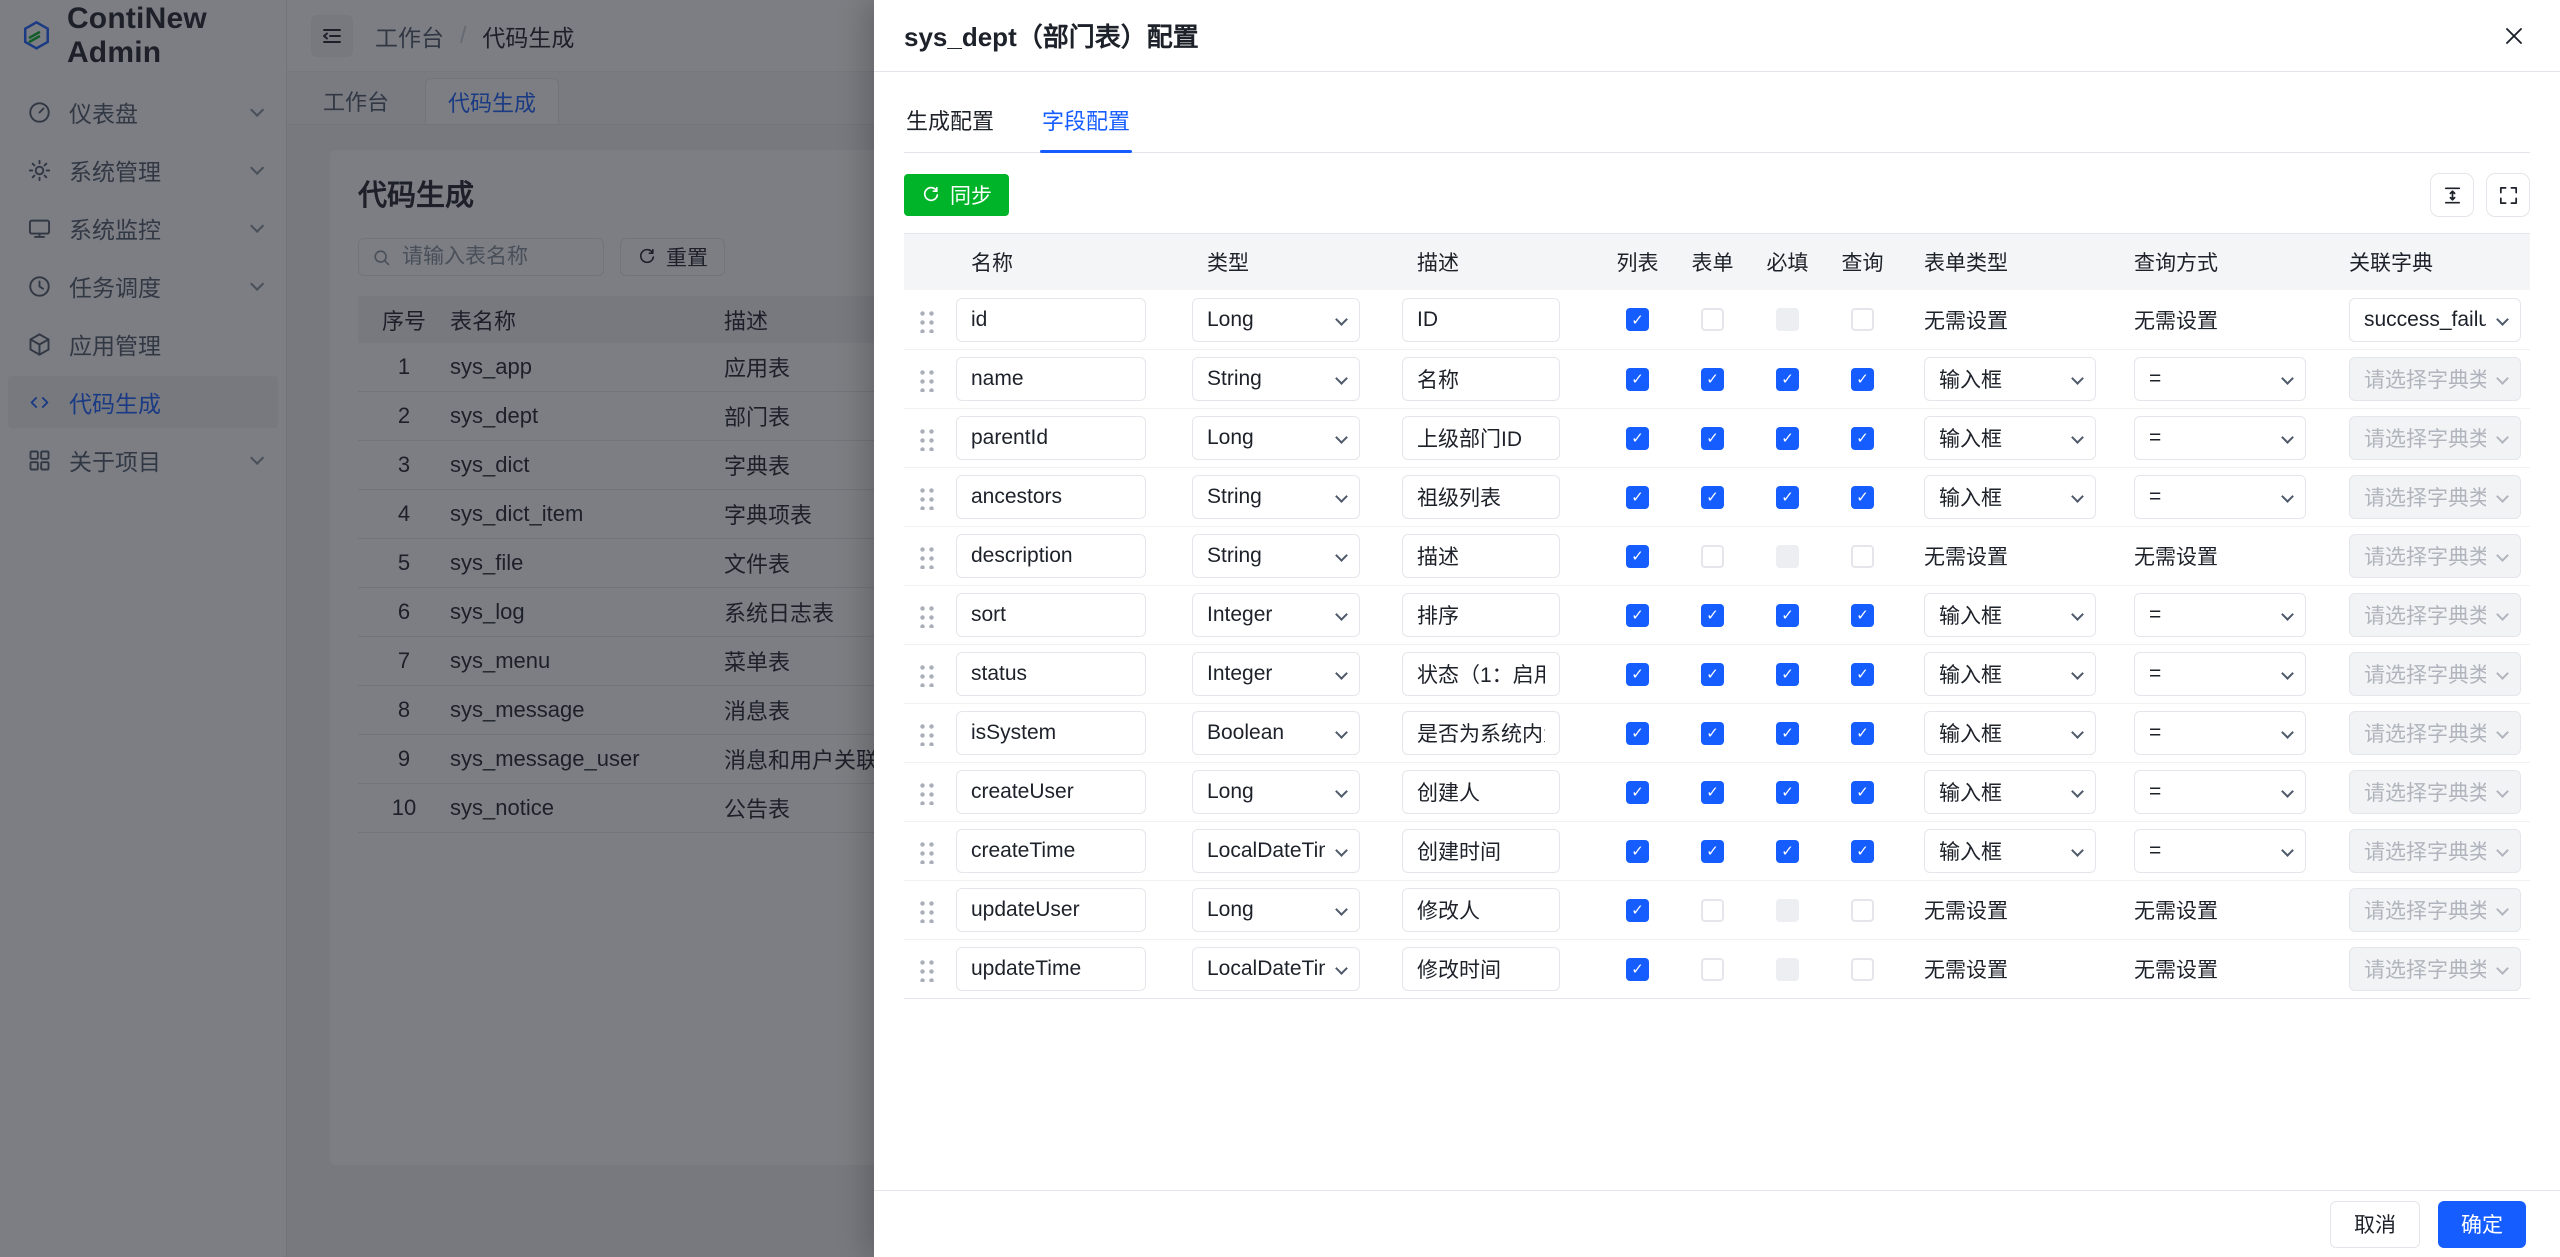 Image resolution: width=2560 pixels, height=1257 pixels. I want to click on close-button, so click(2514, 36).